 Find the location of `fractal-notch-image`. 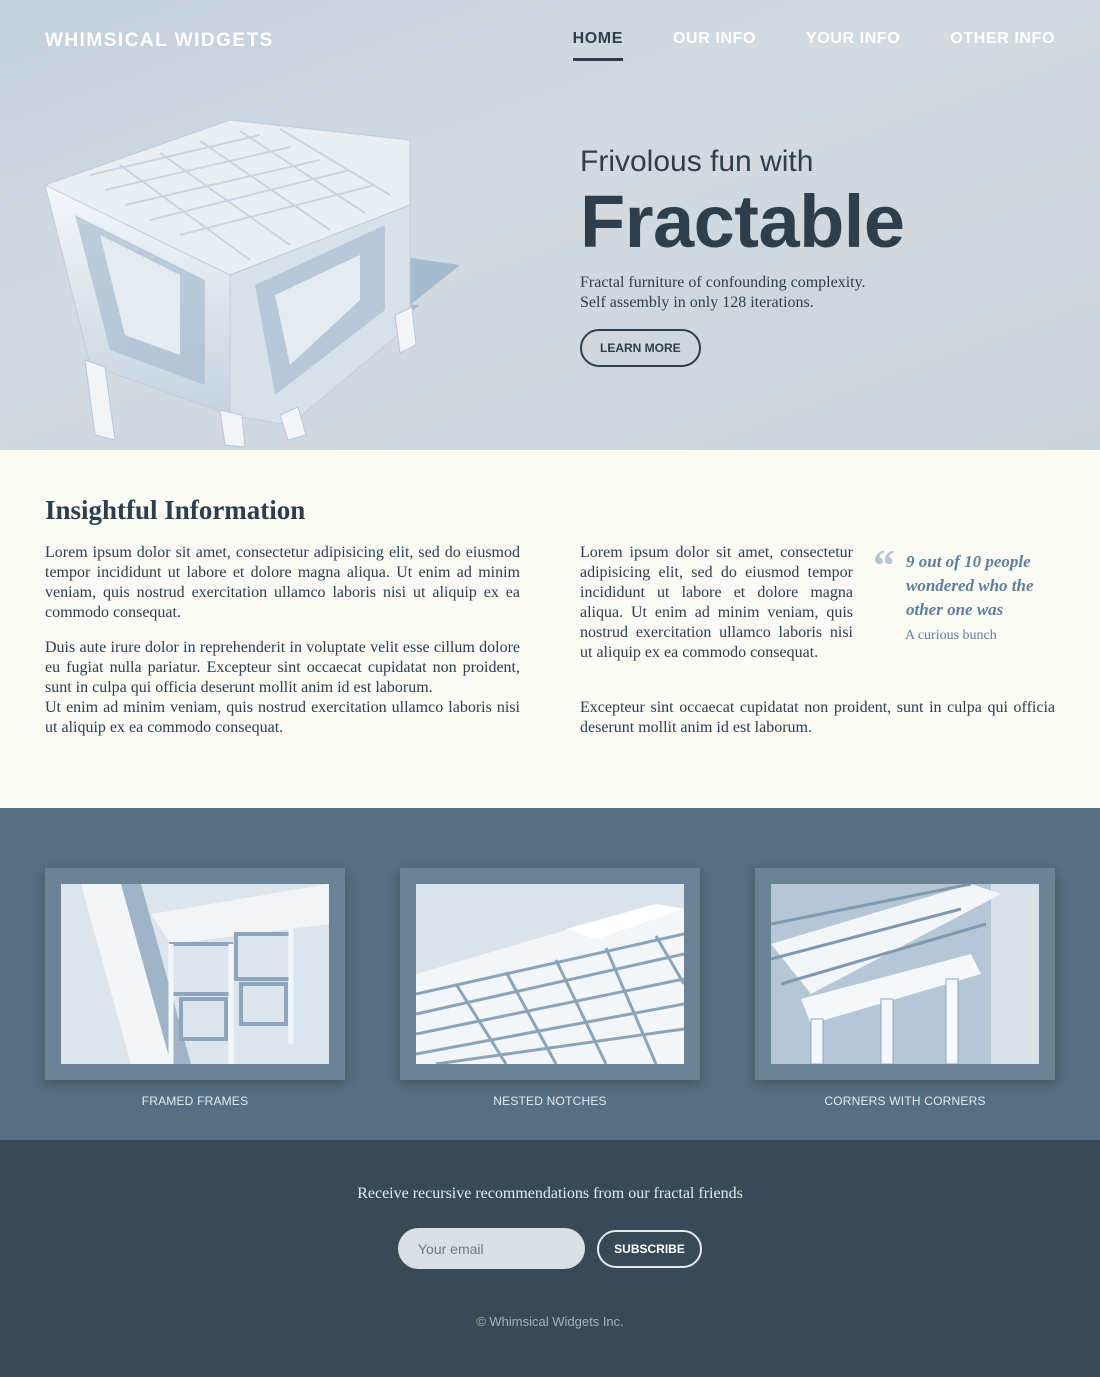

fractal-notch-image is located at coordinates (550, 974).